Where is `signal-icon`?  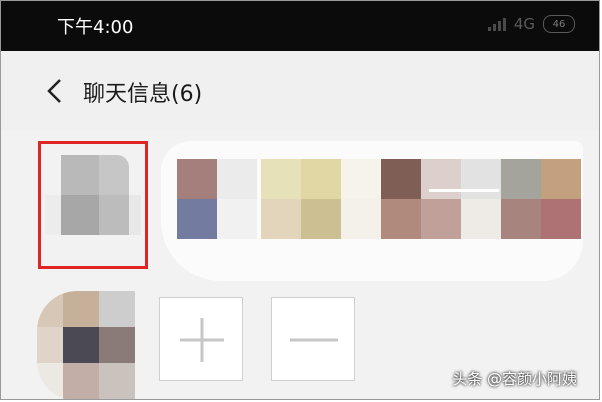 signal-icon is located at coordinates (496, 24).